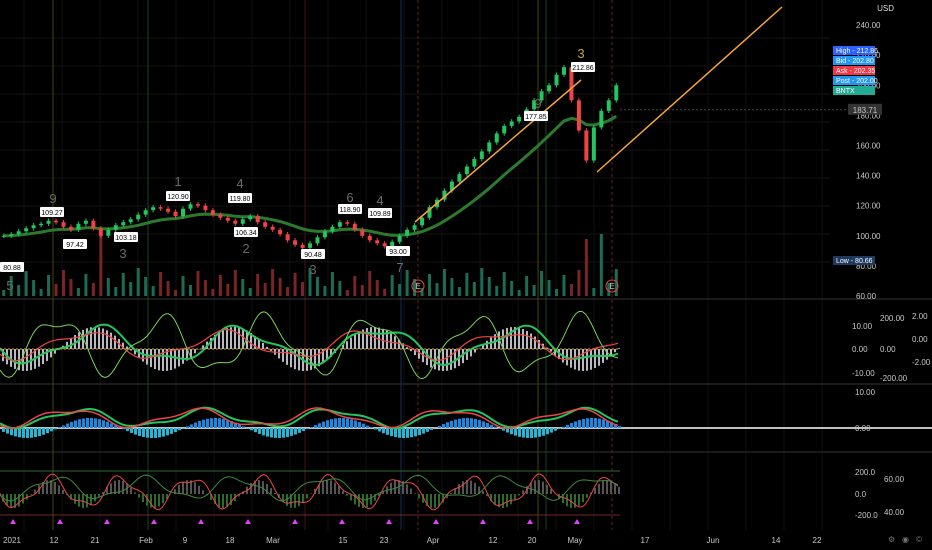 This screenshot has width=932, height=550. What do you see at coordinates (891, 539) in the screenshot?
I see `settings-icon: ⚙` at bounding box center [891, 539].